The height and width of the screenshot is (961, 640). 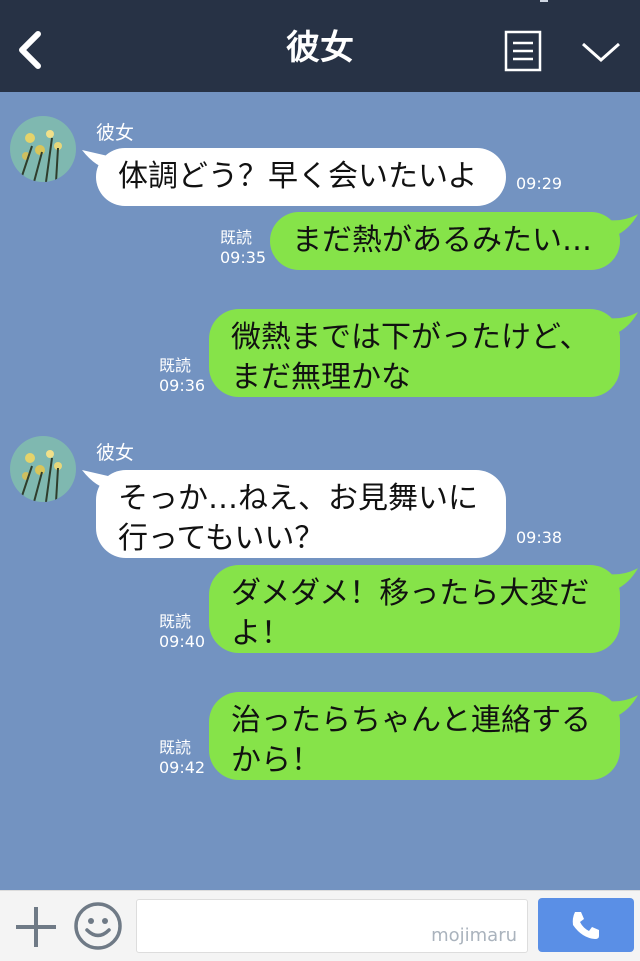 I want to click on status-indicator, so click(x=544, y=1).